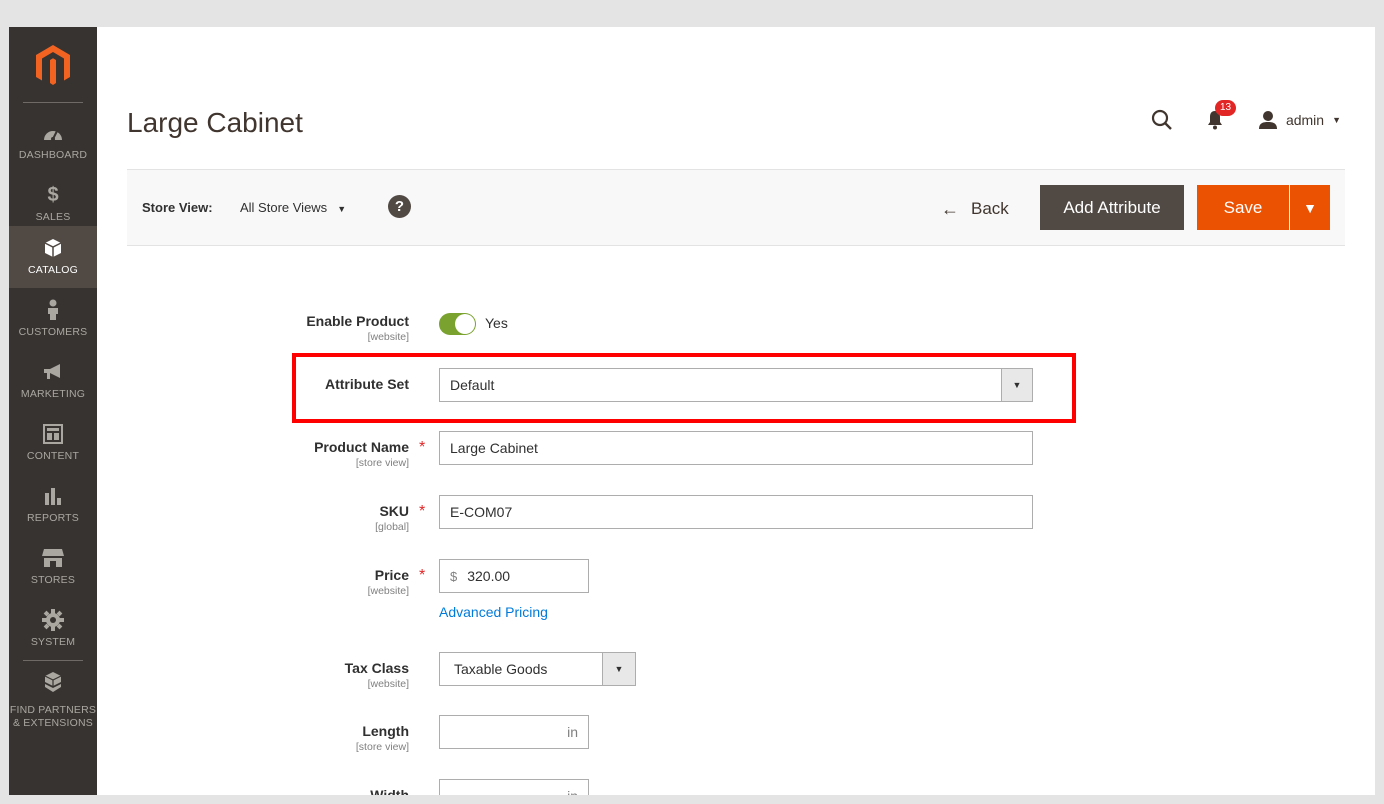 Image resolution: width=1384 pixels, height=804 pixels. I want to click on sku-scope: [global], so click(392, 527).